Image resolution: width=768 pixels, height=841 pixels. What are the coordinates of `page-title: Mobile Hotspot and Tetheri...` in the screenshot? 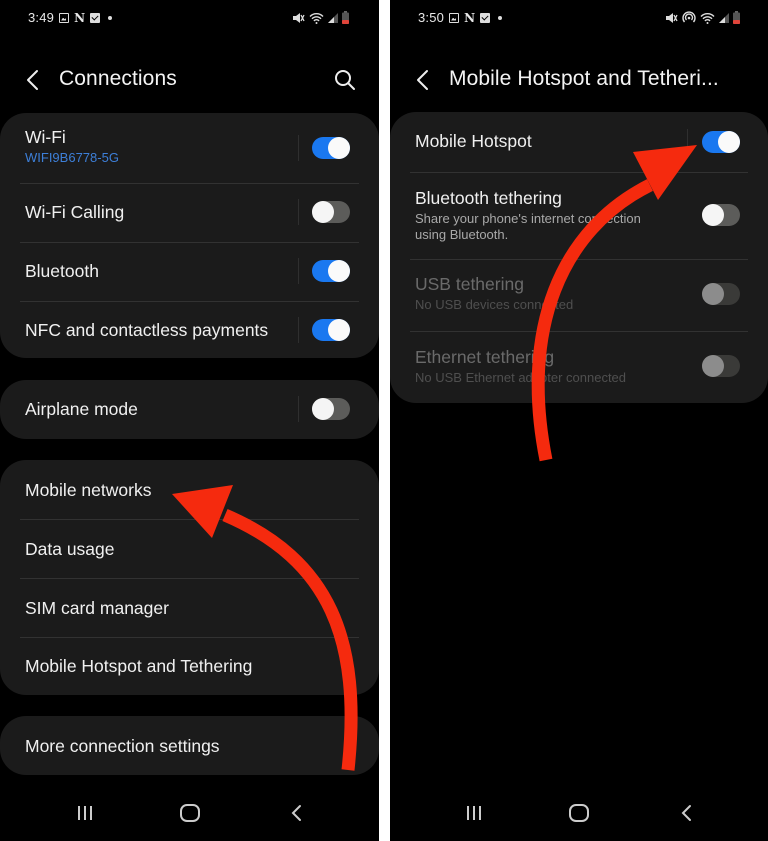 It's located at (584, 78).